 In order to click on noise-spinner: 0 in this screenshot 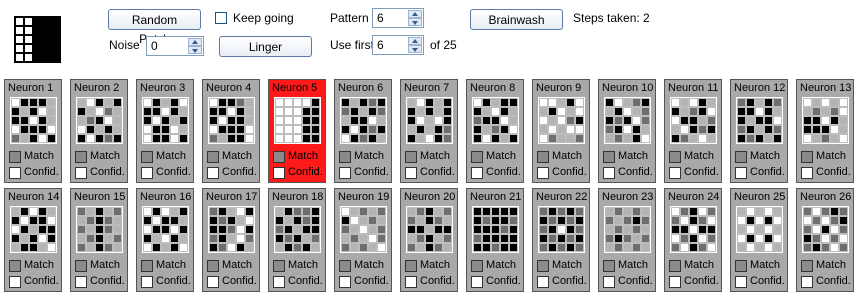, I will do `click(175, 46)`.